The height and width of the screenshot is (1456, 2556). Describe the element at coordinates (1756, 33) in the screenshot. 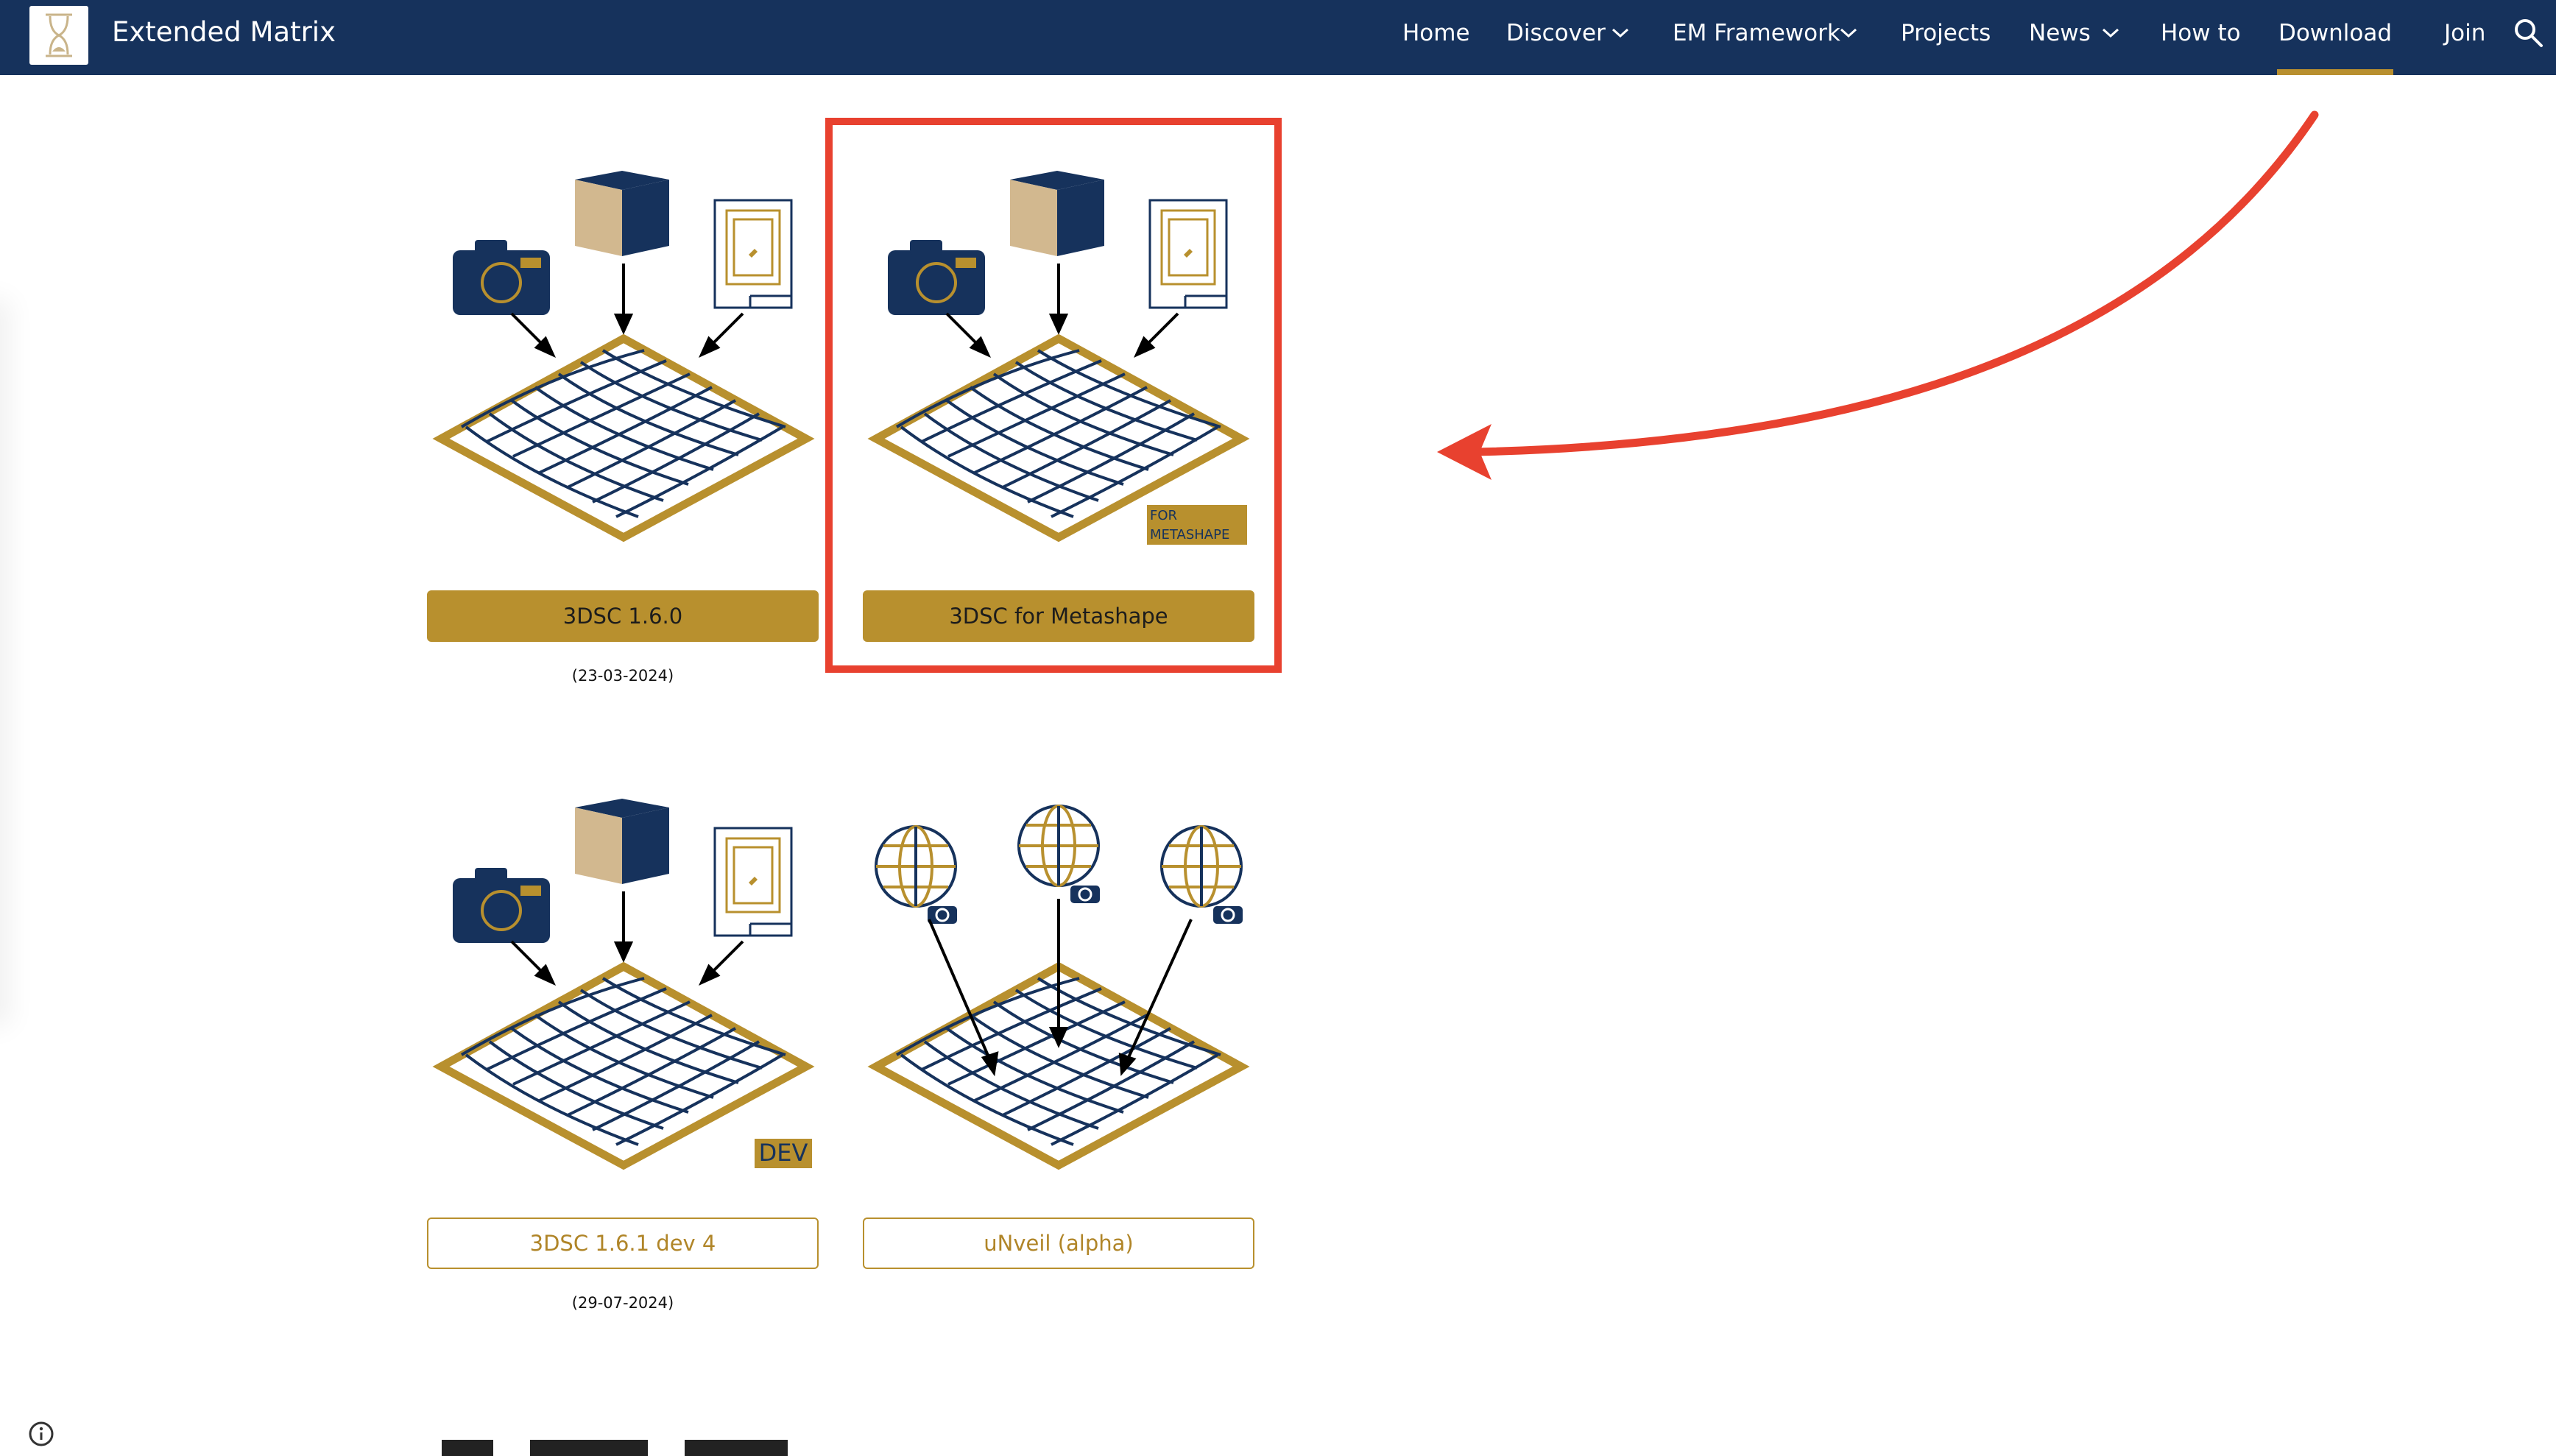

I see `nav-em-framework-label: EM Framework` at that location.